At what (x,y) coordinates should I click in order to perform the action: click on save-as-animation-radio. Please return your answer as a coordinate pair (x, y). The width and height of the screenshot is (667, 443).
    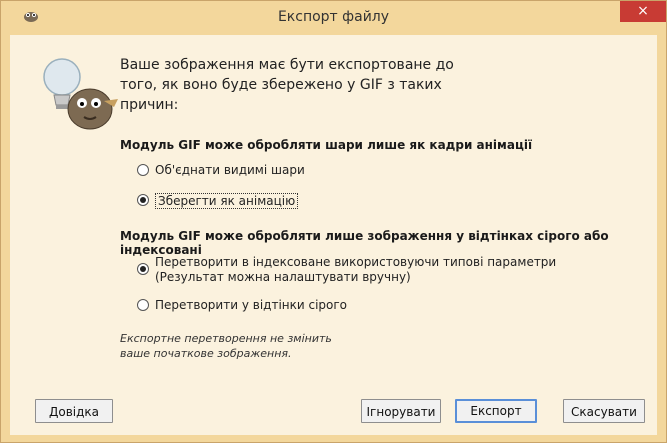
    Looking at the image, I should click on (143, 200).